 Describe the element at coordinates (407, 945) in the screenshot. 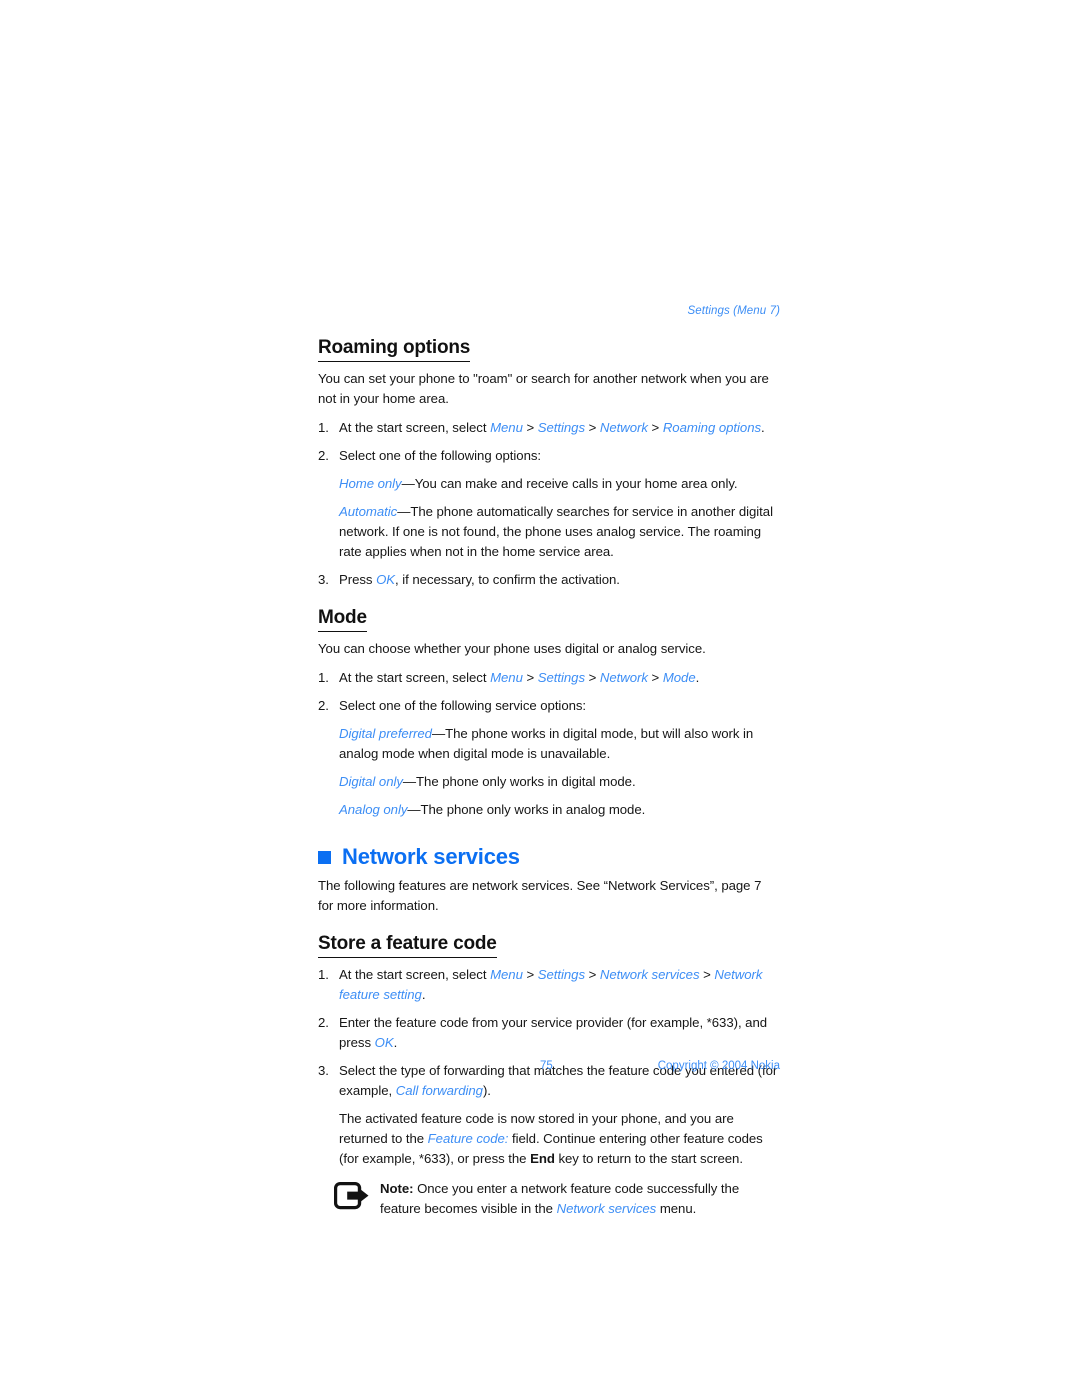

I see `section-heading-store-feature-code: Store a feature code` at that location.